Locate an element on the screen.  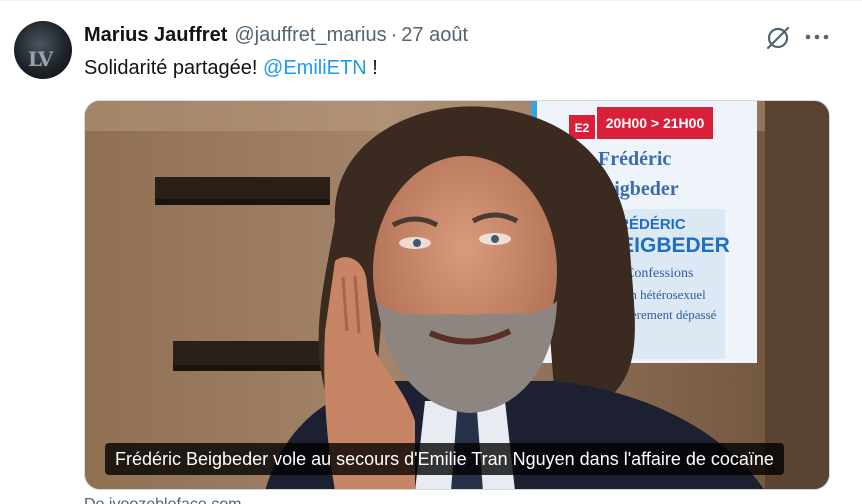
card-source: De ivoozebleface.com is located at coordinates (162, 500).